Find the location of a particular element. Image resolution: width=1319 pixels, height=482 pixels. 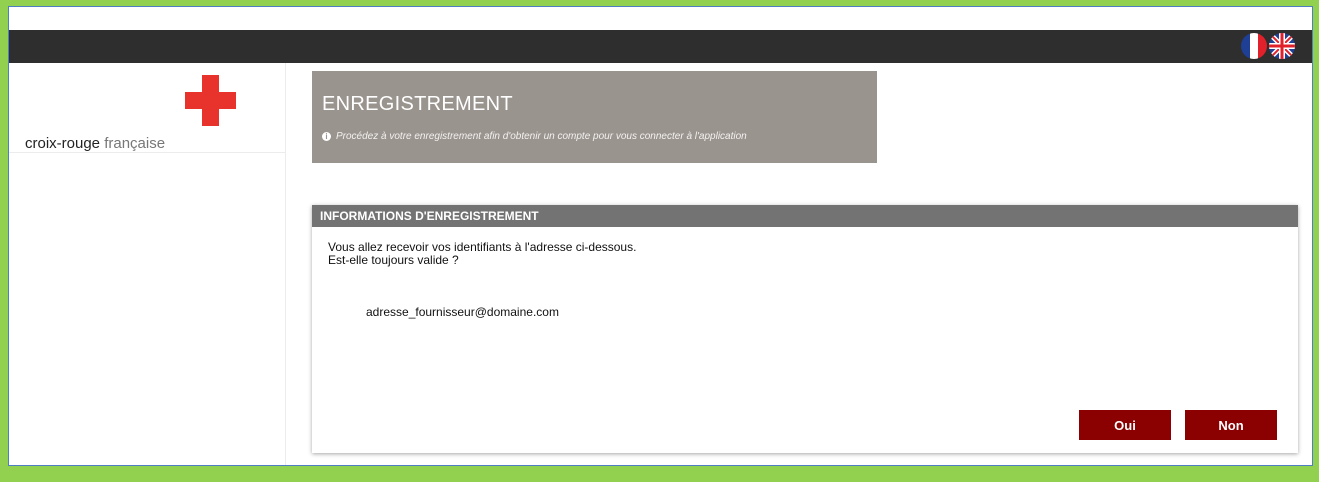

email-address: adresse_fournisseur@domaine.com is located at coordinates (462, 312).